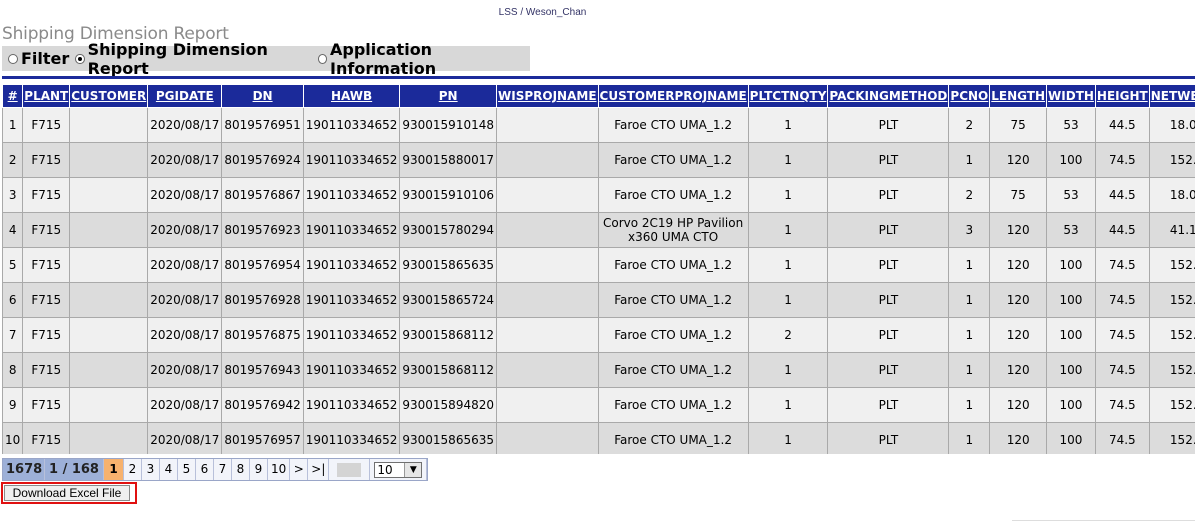 The image size is (1195, 522). Describe the element at coordinates (262, 438) in the screenshot. I see `cell-dn: 8019576957` at that location.